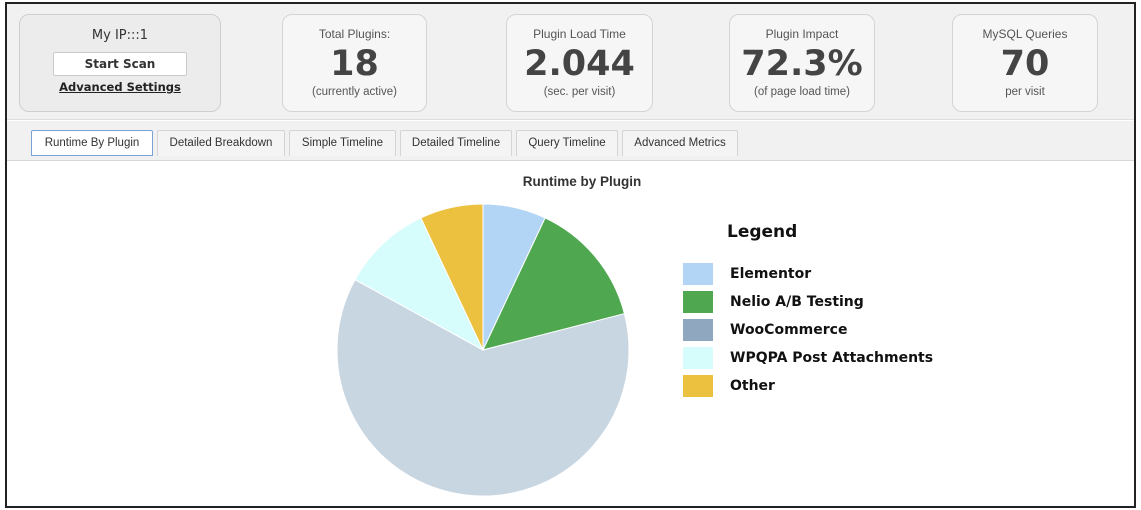 This screenshot has width=1141, height=510. What do you see at coordinates (1025, 92) in the screenshot?
I see `mysql-queries-sub: per visit` at bounding box center [1025, 92].